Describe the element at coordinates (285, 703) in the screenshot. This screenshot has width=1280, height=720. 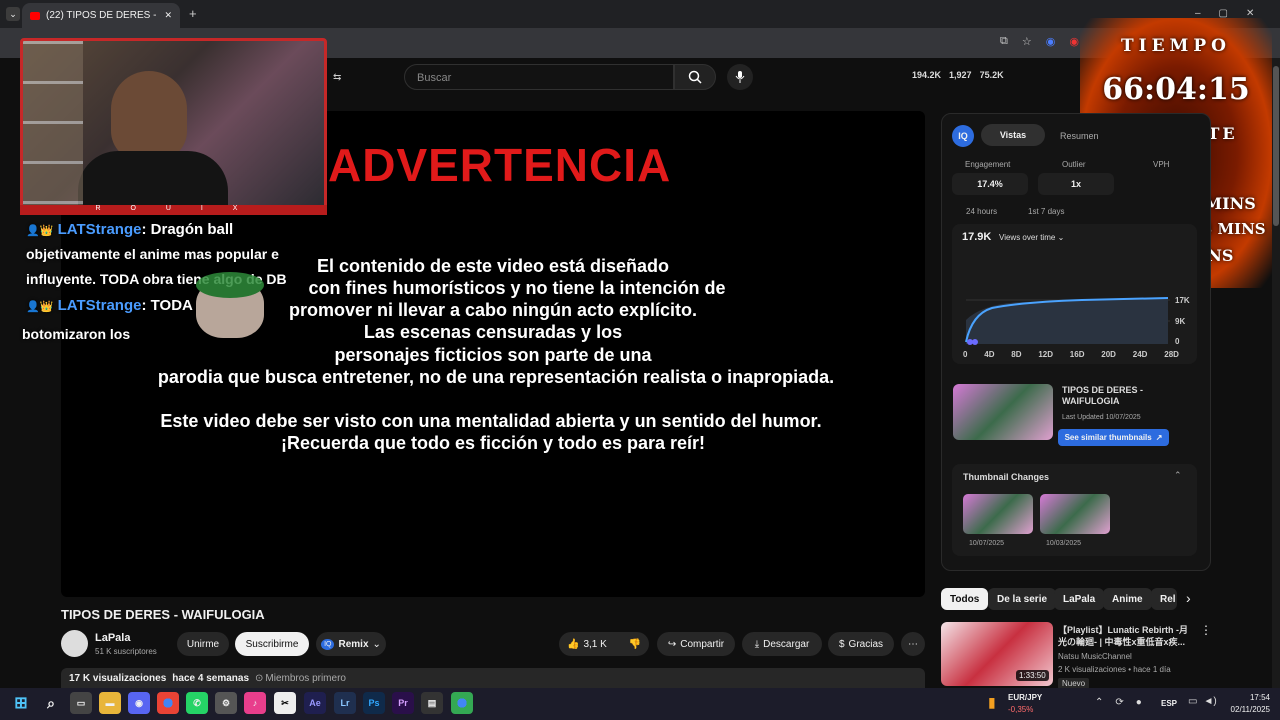
I see `capcut-icon: ✂` at that location.